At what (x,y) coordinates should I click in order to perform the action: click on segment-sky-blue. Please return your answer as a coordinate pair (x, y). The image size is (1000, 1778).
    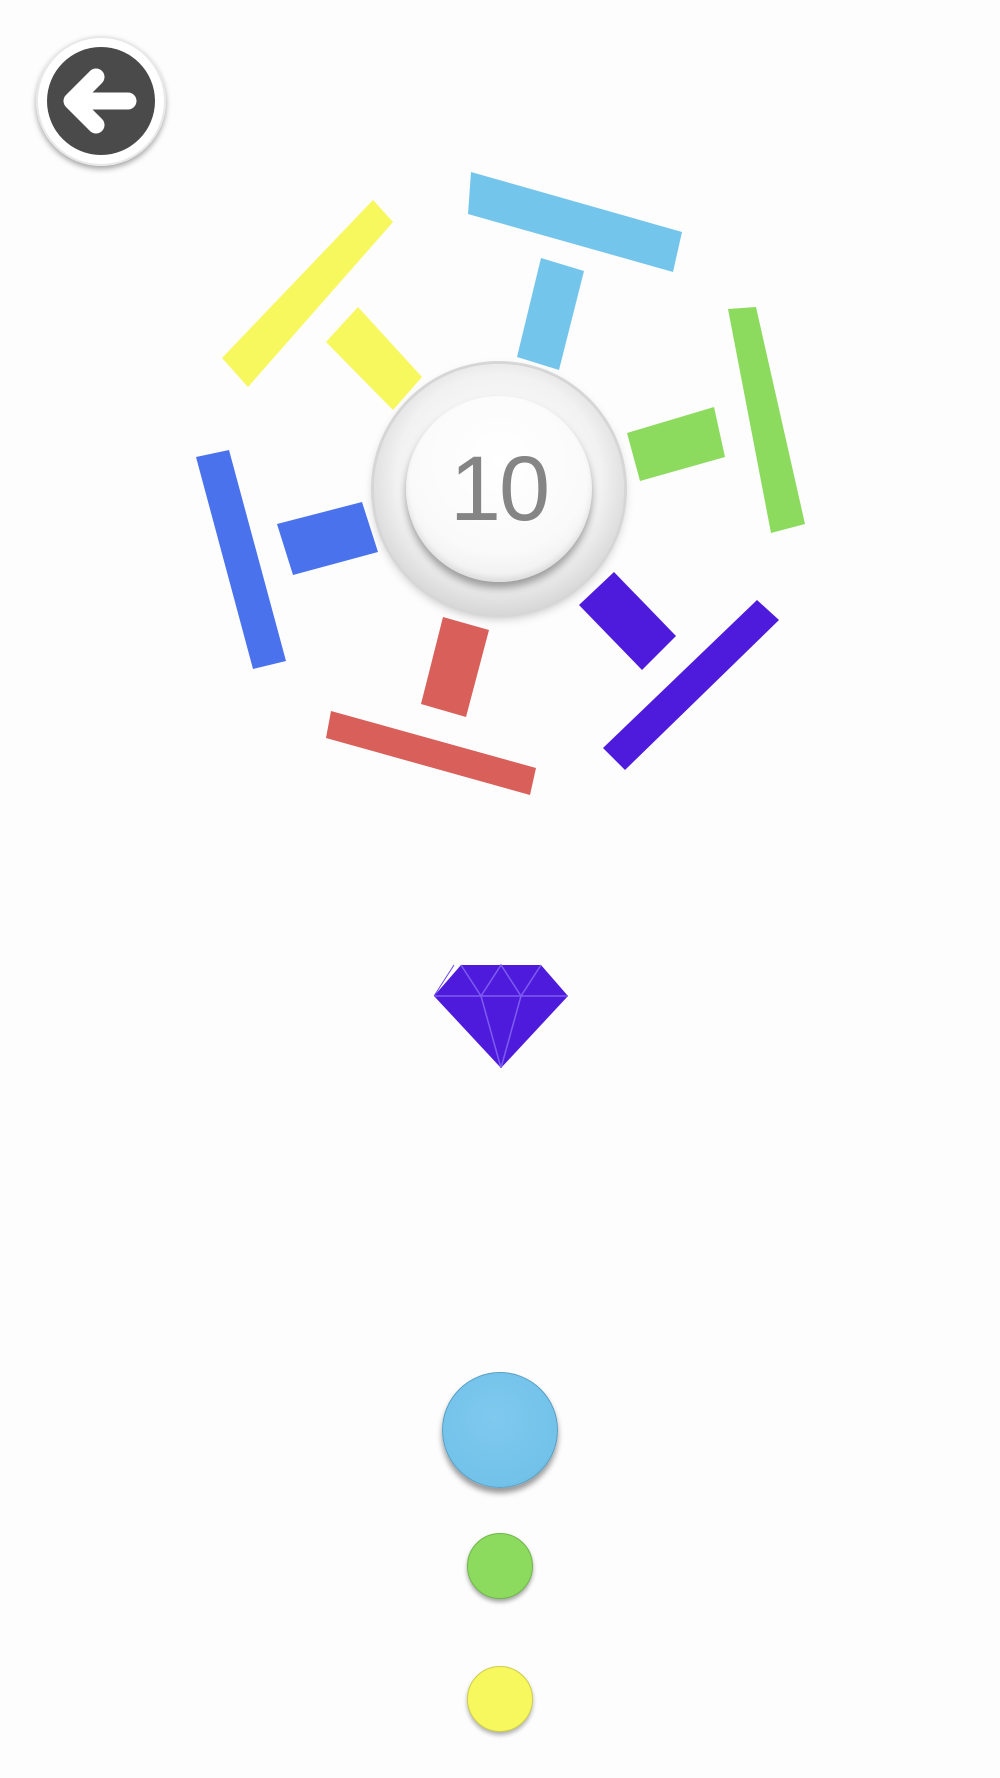
    Looking at the image, I should click on (575, 271).